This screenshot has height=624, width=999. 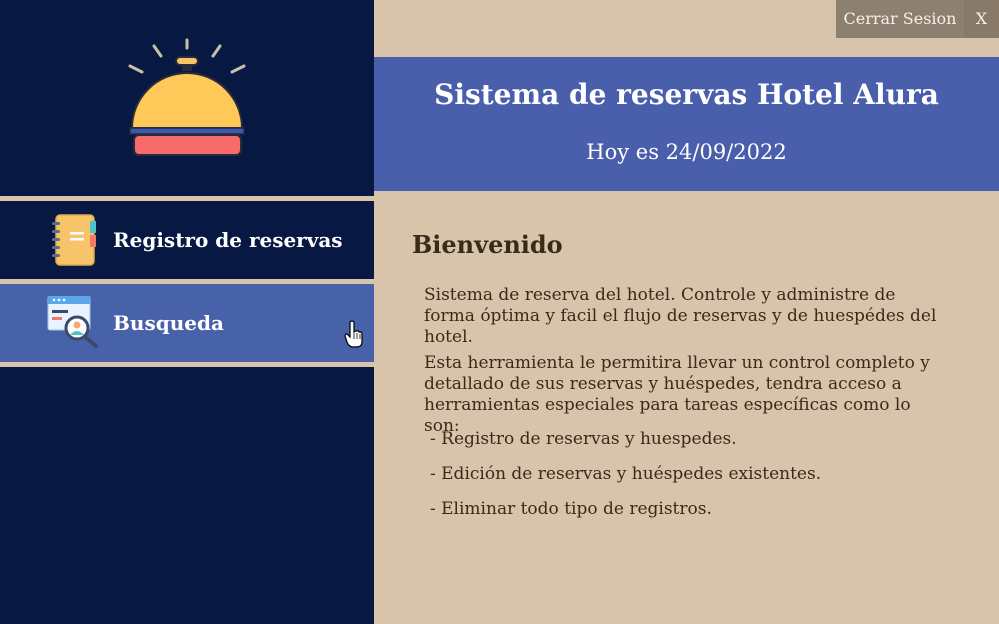 I want to click on sidebar-item-busqueda: Busqueda, so click(x=187, y=323).